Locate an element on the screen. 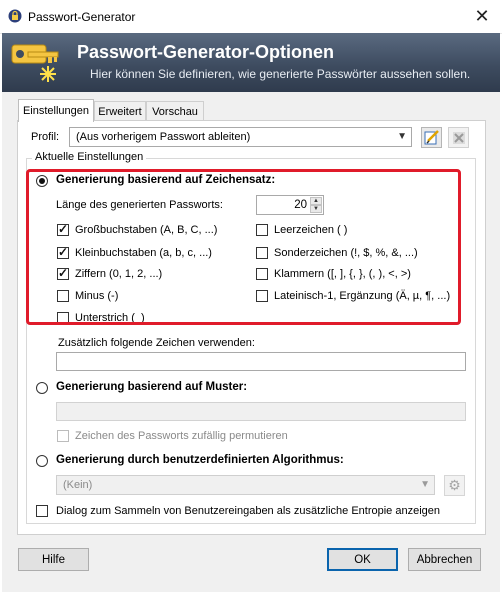 The image size is (502, 594). checkbox-entropy is located at coordinates (42, 511).